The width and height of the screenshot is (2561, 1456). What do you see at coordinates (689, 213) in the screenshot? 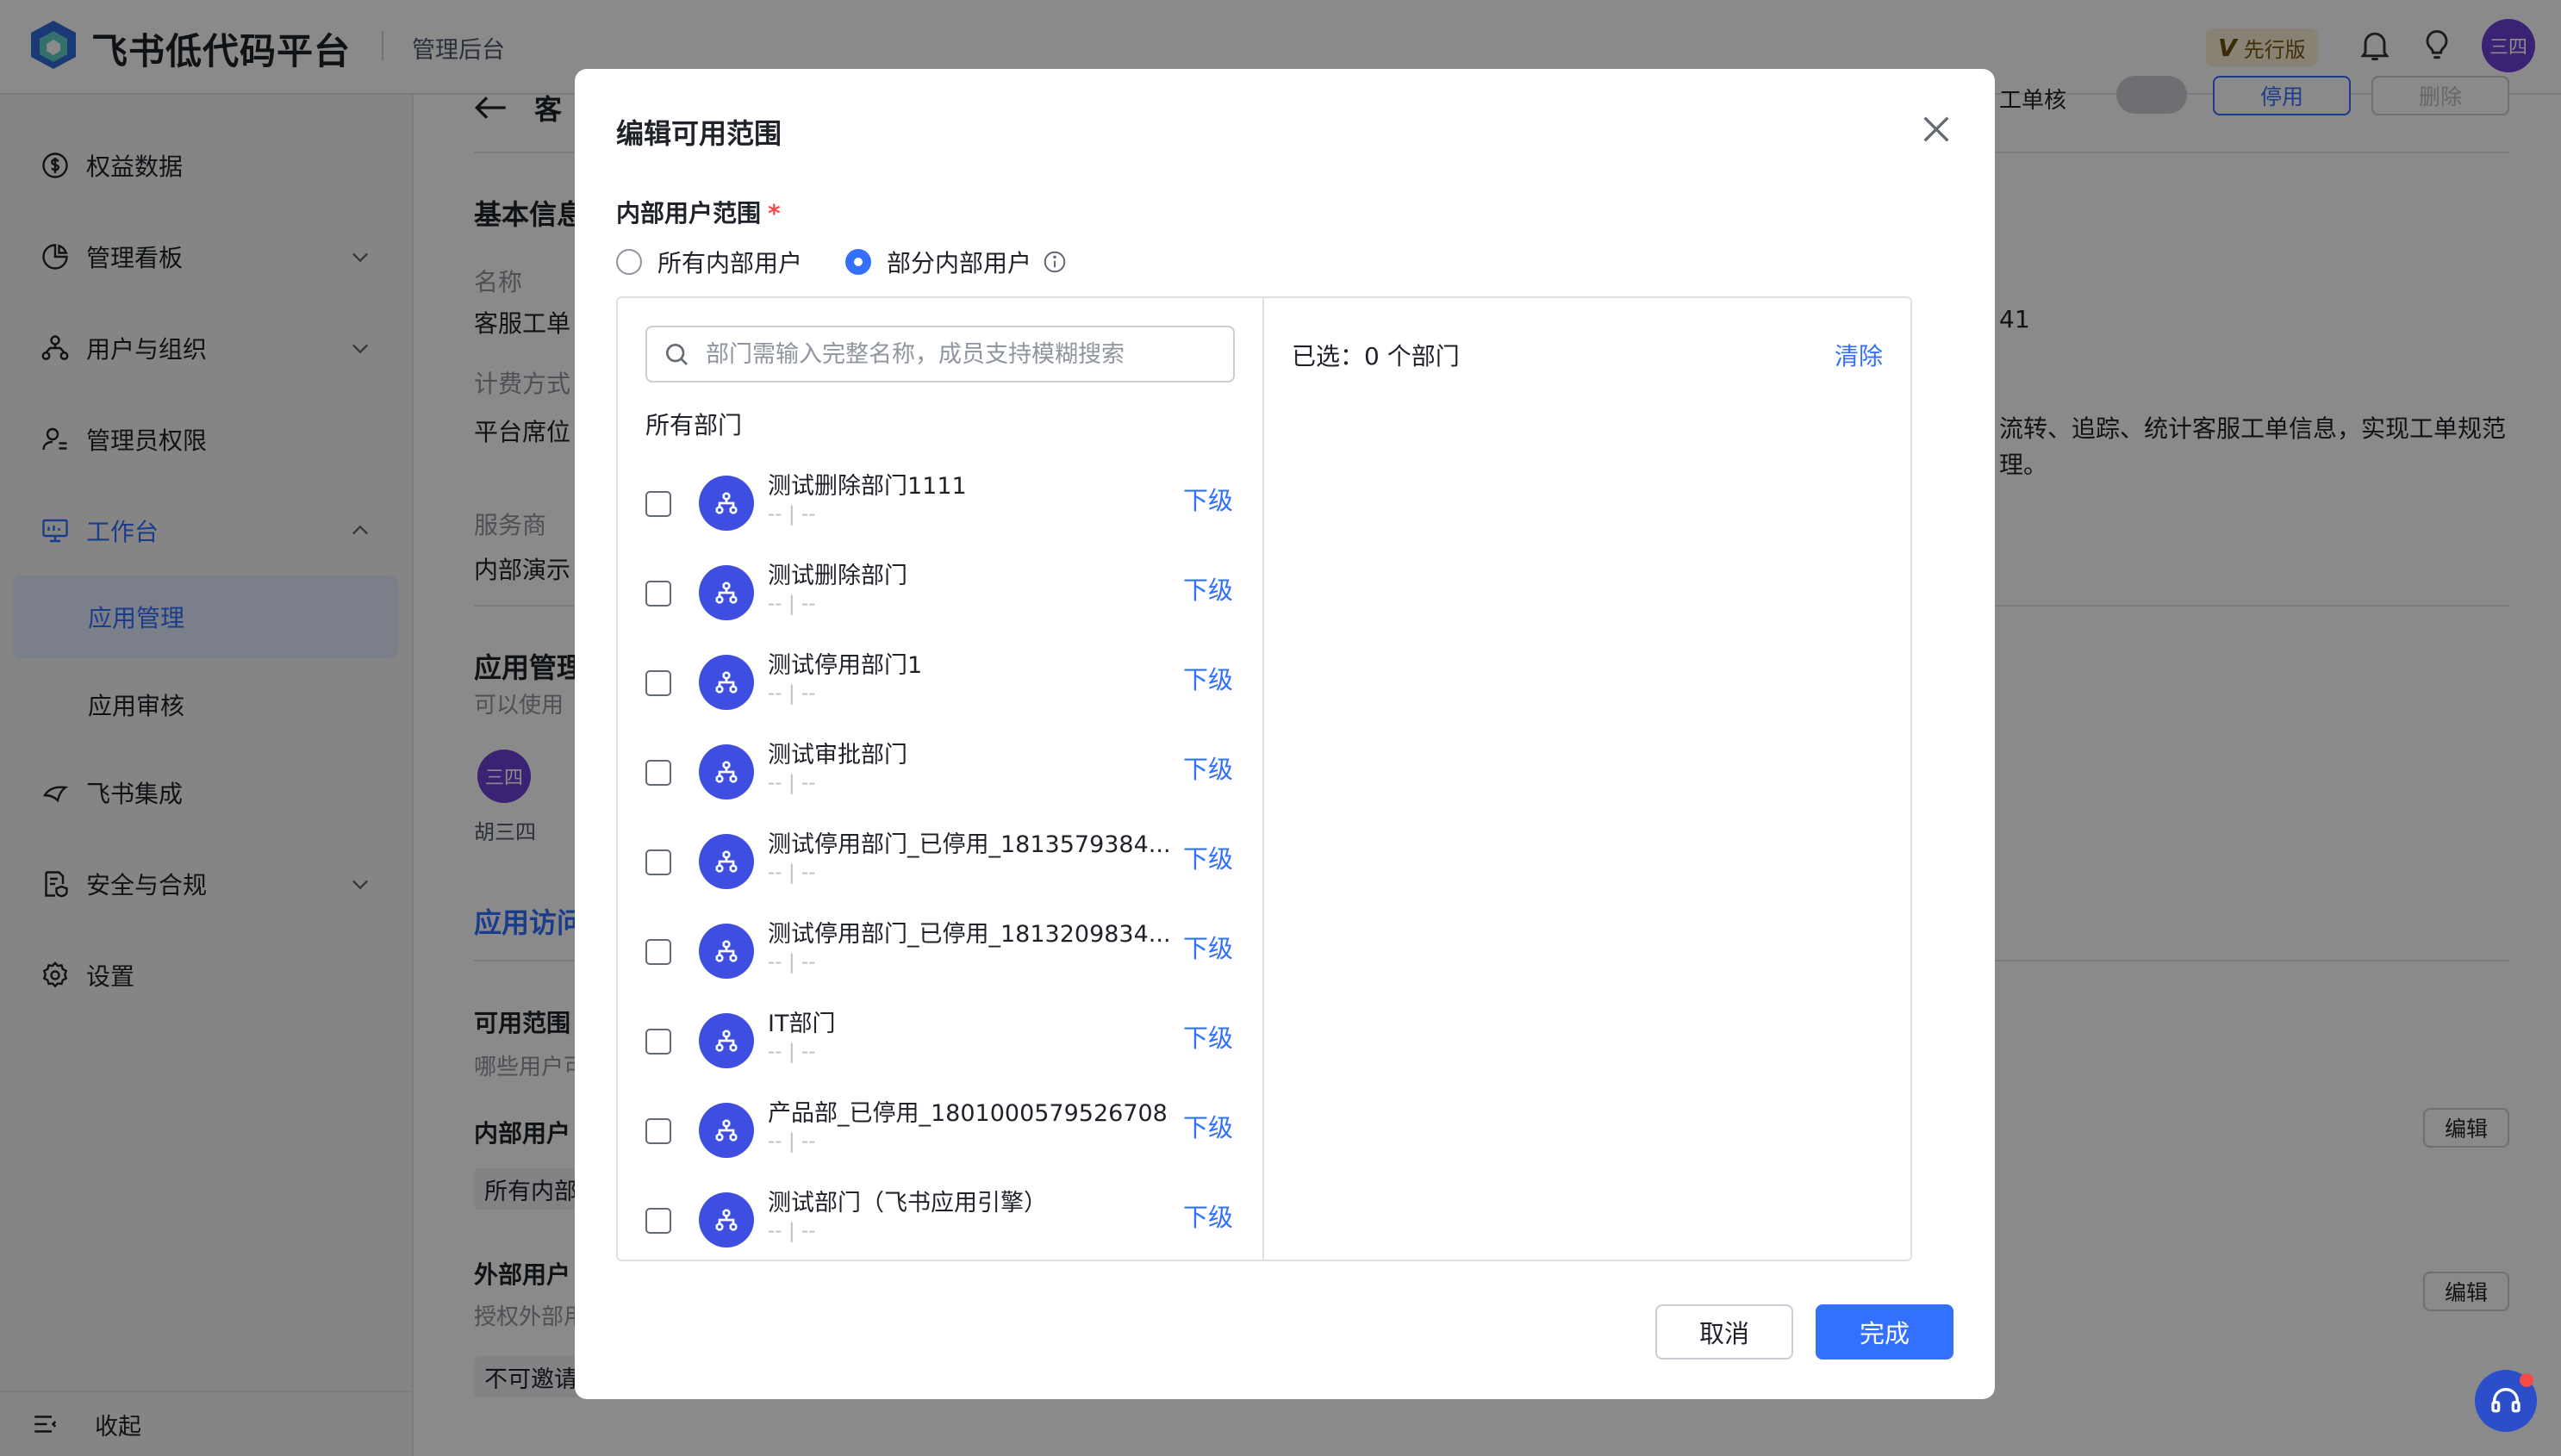
I see `internal-scope-label-text: 内部用户范围` at bounding box center [689, 213].